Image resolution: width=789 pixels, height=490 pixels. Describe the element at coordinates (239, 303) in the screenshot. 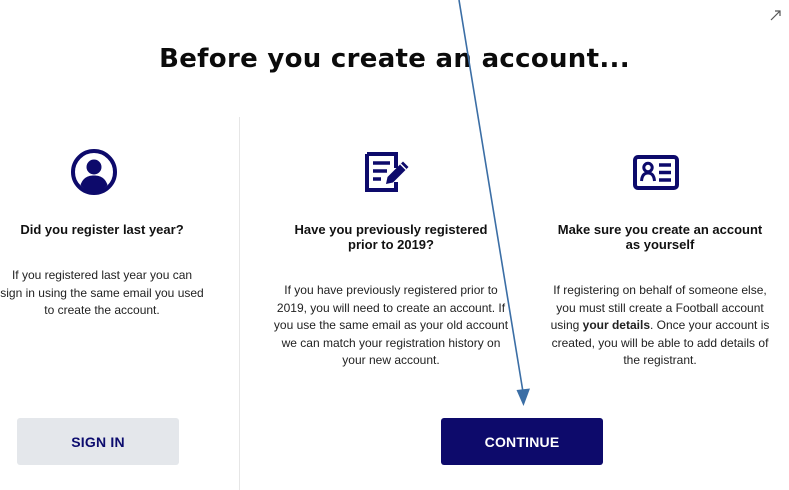

I see `column-divider` at that location.